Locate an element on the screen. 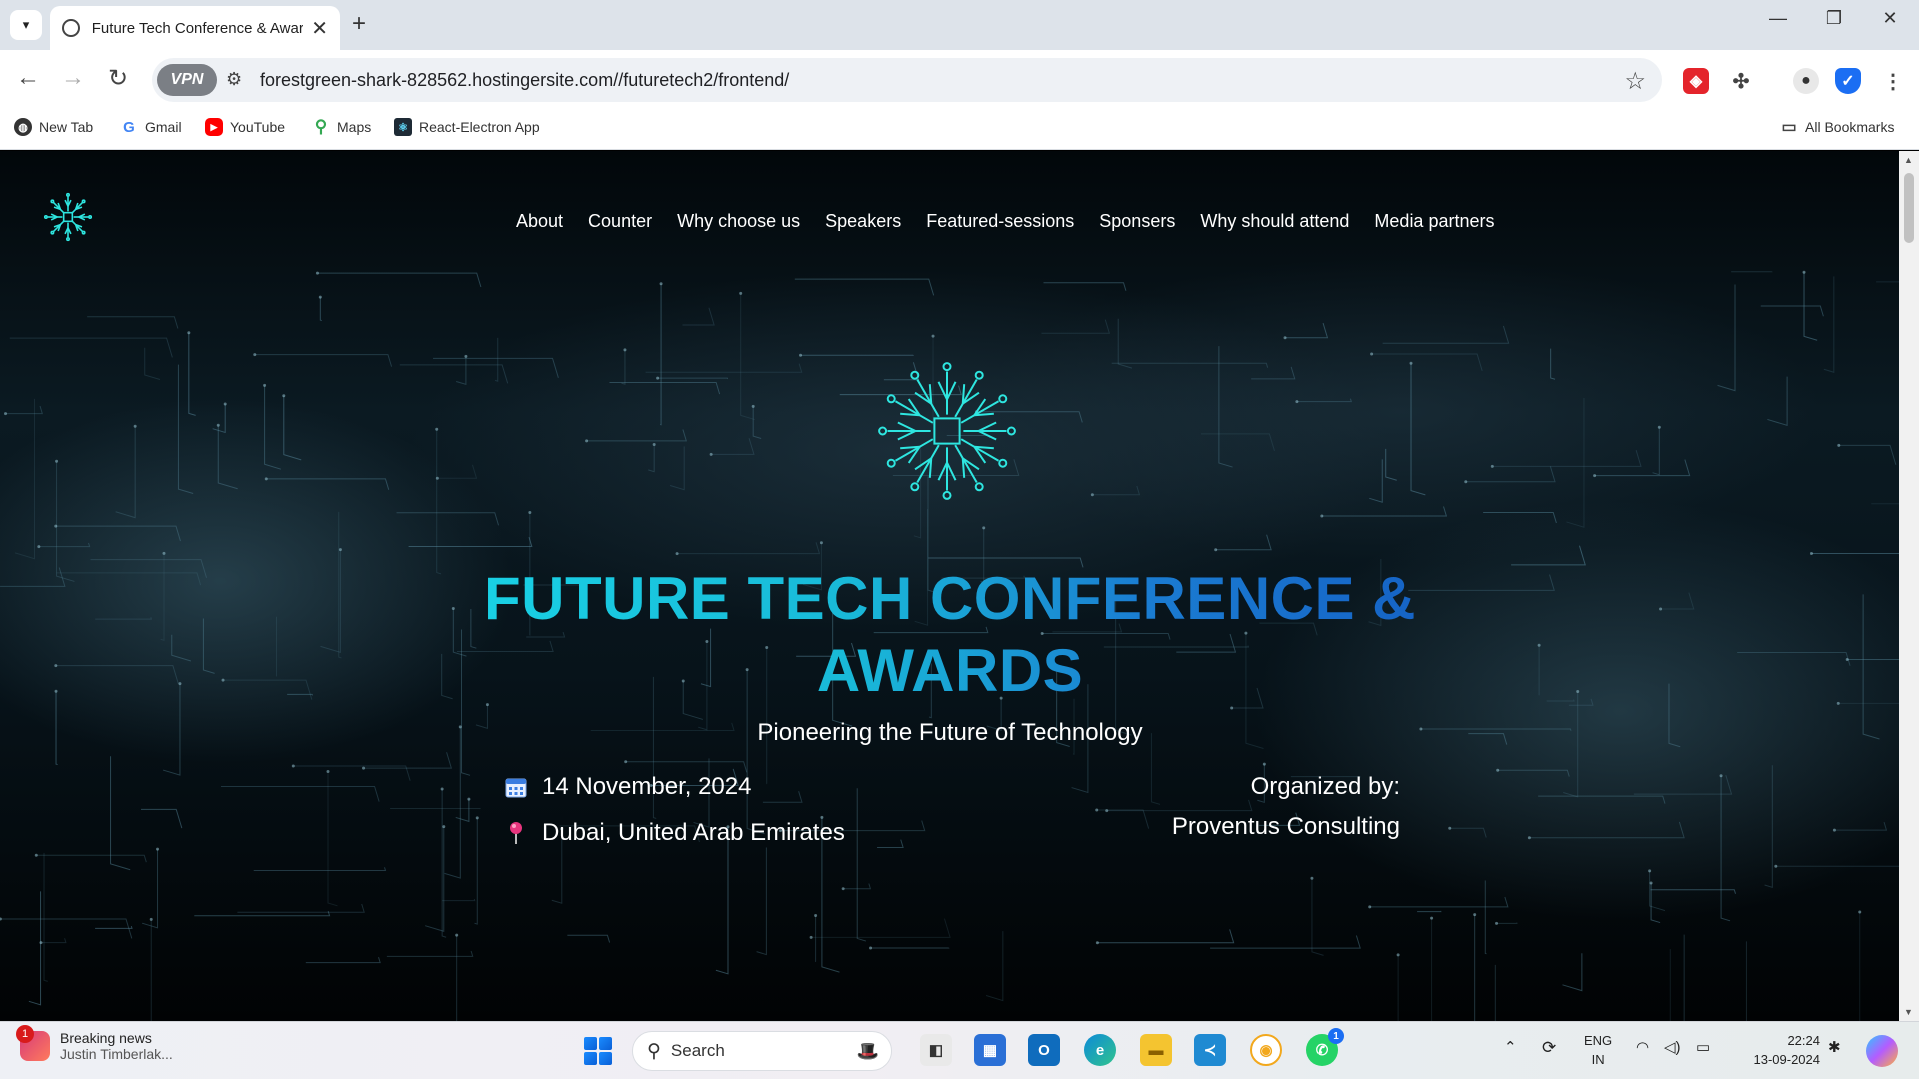 The image size is (1919, 1079). shield-extension-icon: ✓ is located at coordinates (1848, 81).